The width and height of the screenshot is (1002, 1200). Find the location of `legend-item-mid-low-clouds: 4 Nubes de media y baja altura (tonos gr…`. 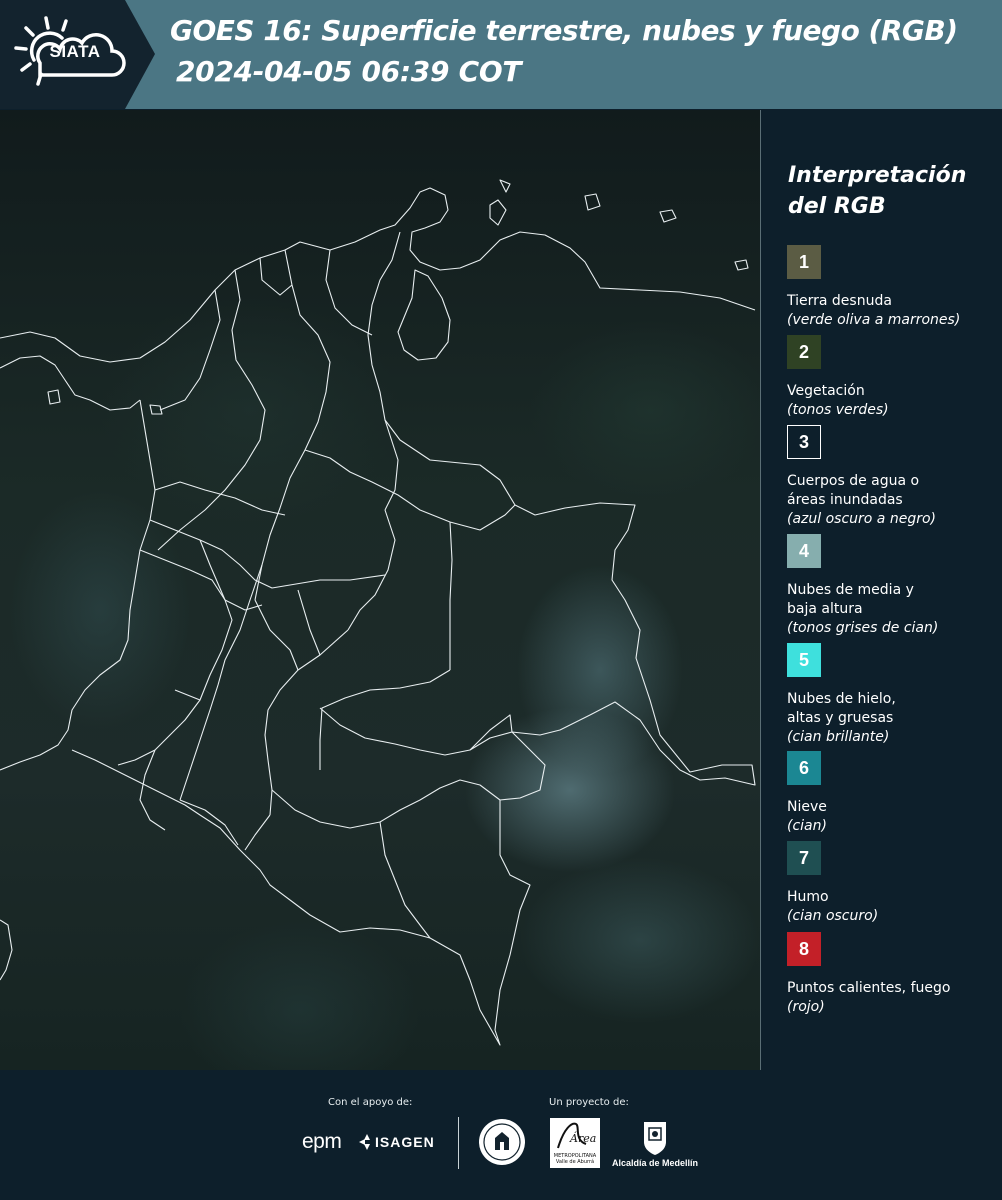

legend-item-mid-low-clouds: 4 Nubes de media y baja altura (tonos gr… is located at coordinates (892, 586).